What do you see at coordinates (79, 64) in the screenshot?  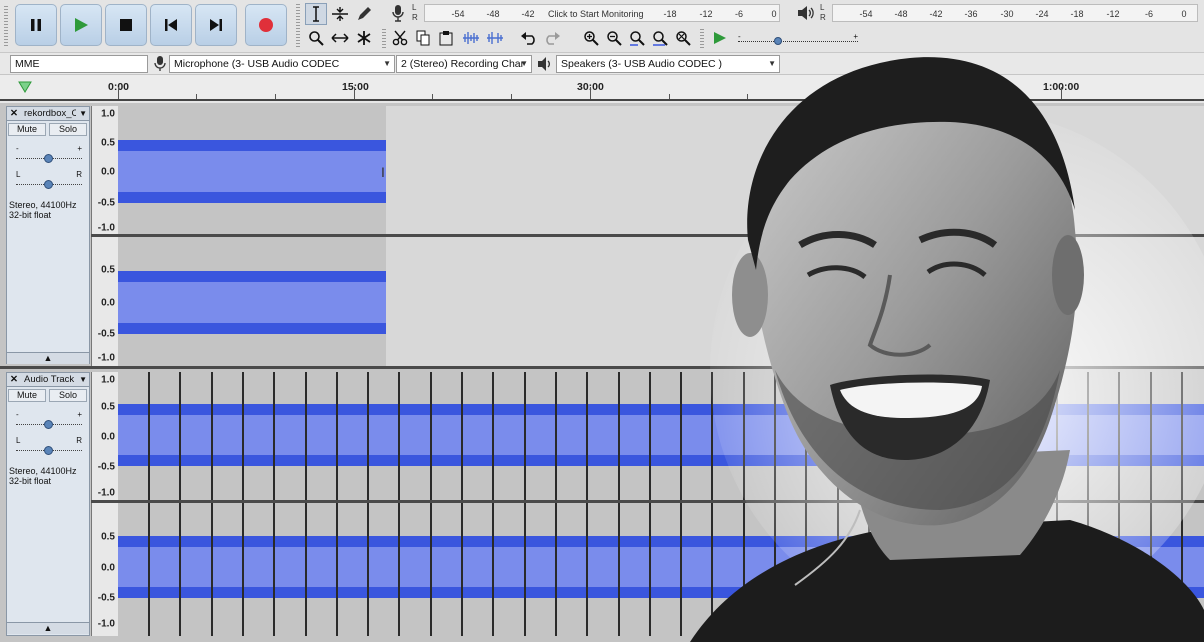 I see `audio-host-select: MME` at bounding box center [79, 64].